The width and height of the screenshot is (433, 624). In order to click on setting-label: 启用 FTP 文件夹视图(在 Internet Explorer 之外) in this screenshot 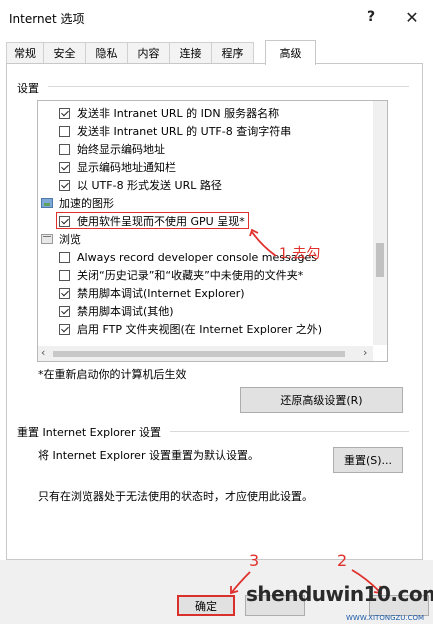, I will do `click(200, 329)`.